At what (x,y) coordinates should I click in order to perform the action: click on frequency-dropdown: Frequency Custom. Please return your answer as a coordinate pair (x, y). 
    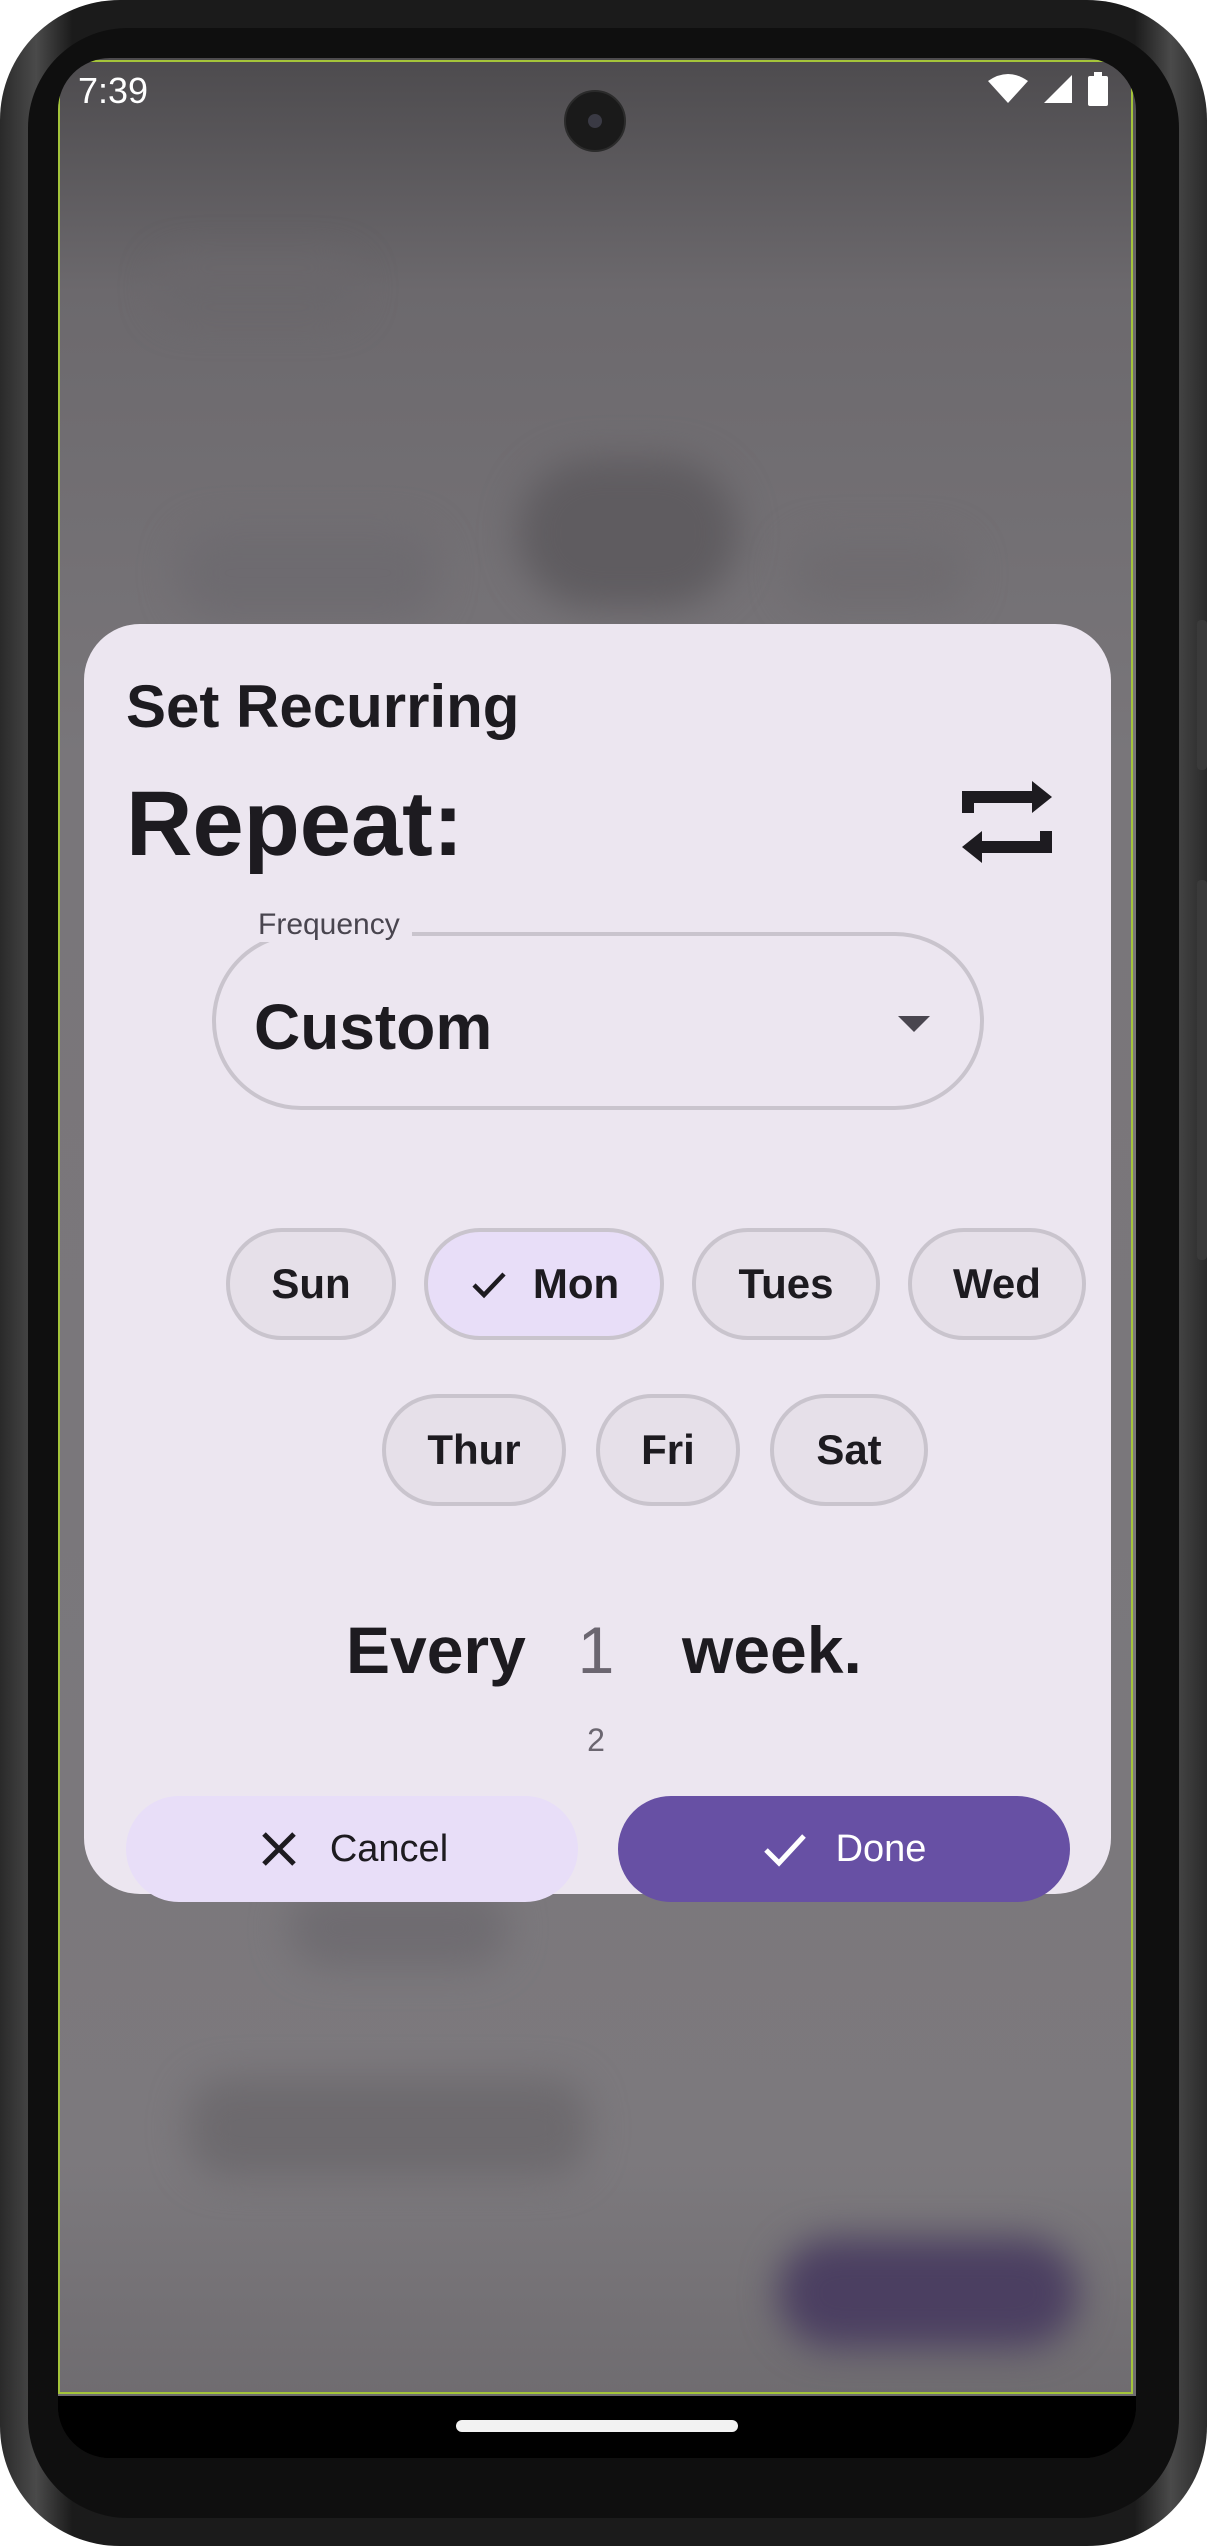
    Looking at the image, I should click on (598, 1009).